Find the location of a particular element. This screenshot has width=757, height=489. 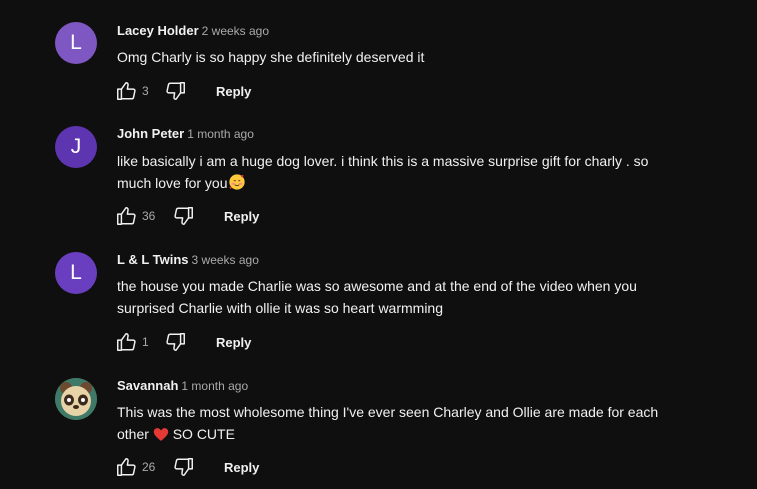

like-count: 36 is located at coordinates (149, 216).